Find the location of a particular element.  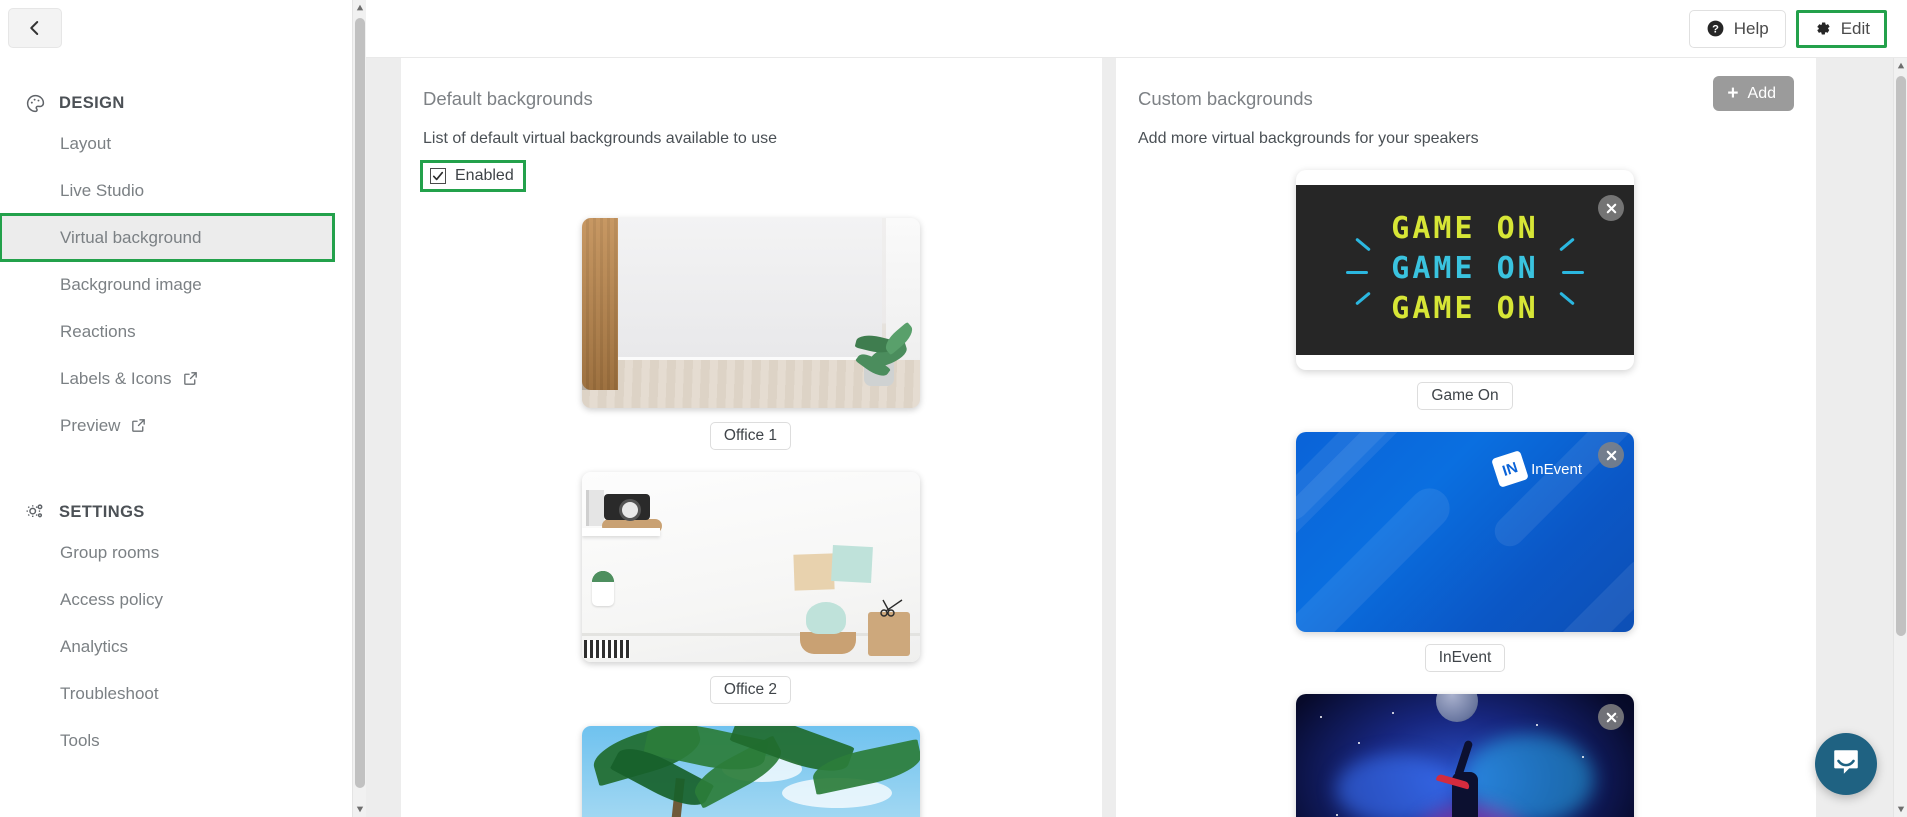

plus-icon: + is located at coordinates (1733, 93).